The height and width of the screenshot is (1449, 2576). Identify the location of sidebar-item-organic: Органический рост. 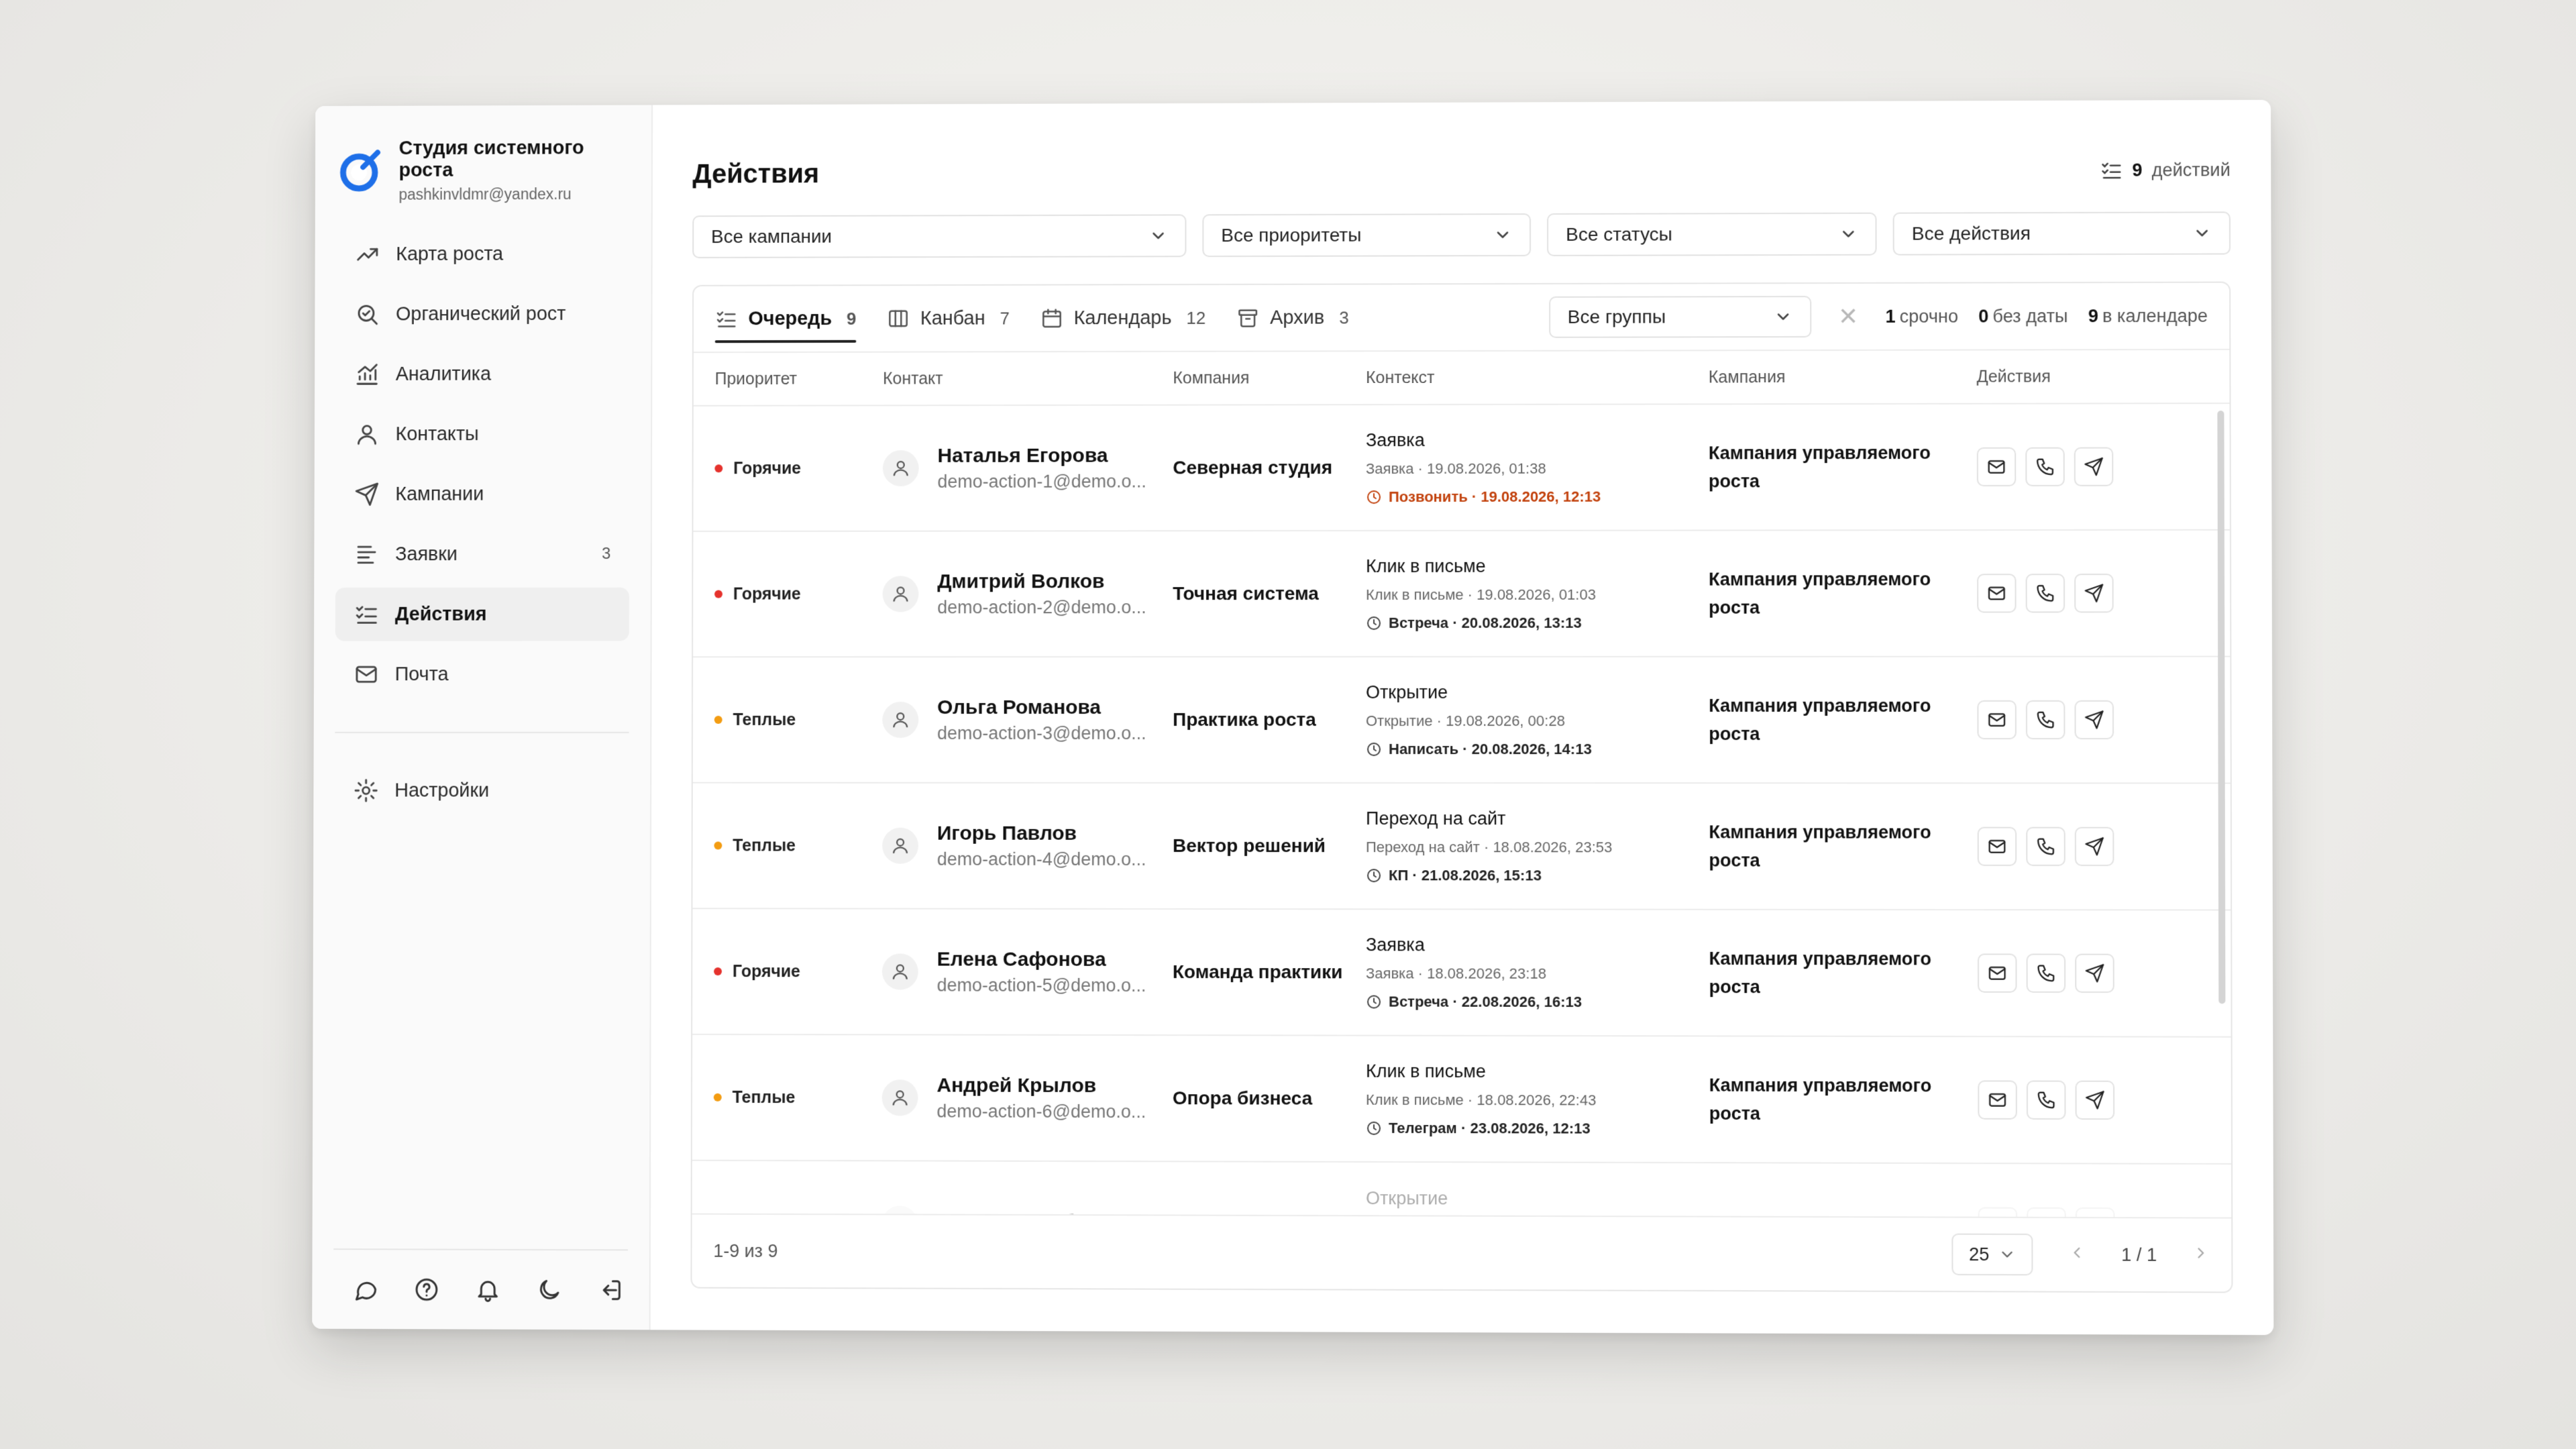
(483, 314).